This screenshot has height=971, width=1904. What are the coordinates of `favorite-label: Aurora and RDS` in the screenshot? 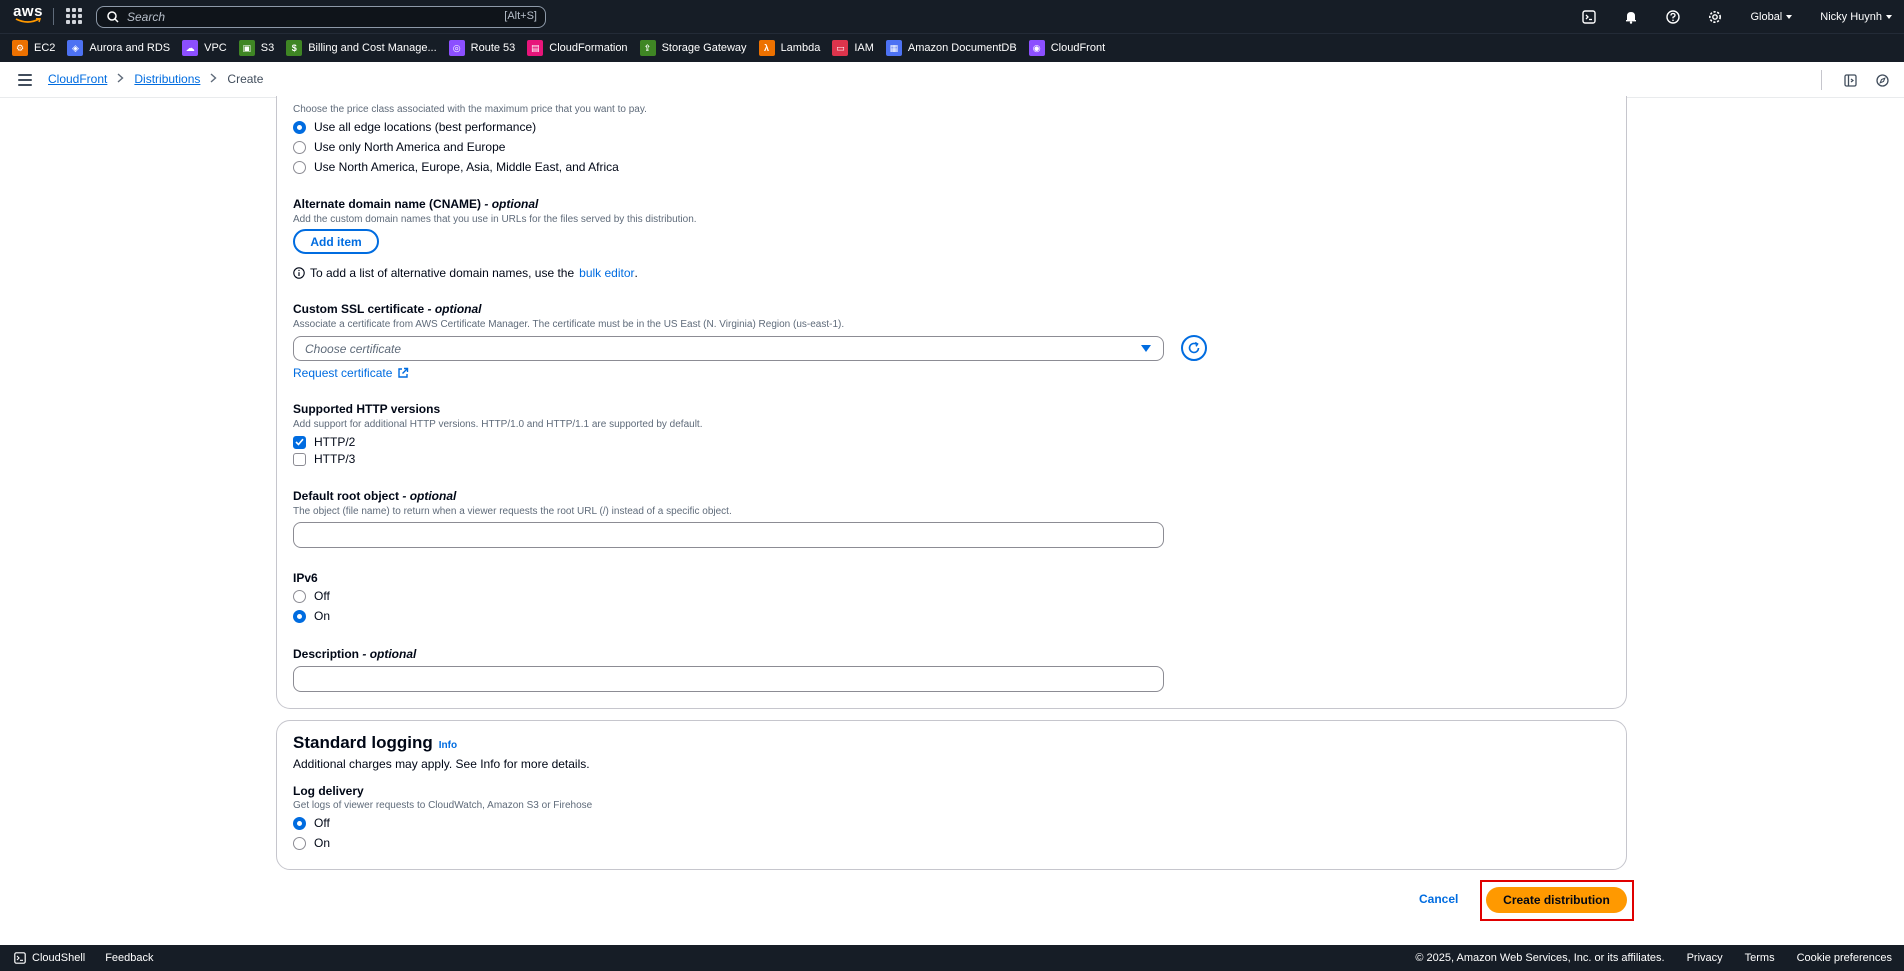 It's located at (130, 48).